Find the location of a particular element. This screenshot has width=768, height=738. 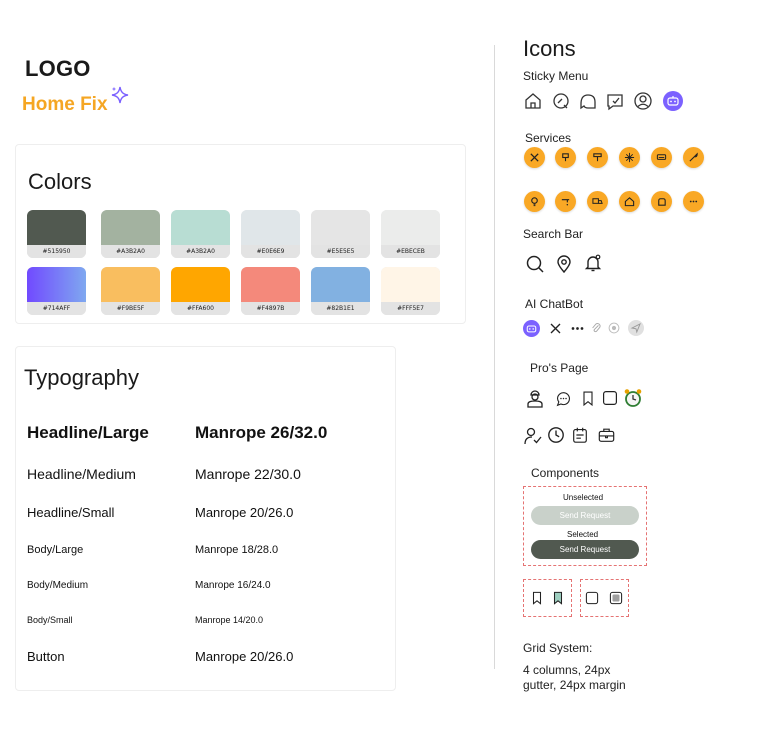

color-swatch: #F9BE5F is located at coordinates (130, 291).